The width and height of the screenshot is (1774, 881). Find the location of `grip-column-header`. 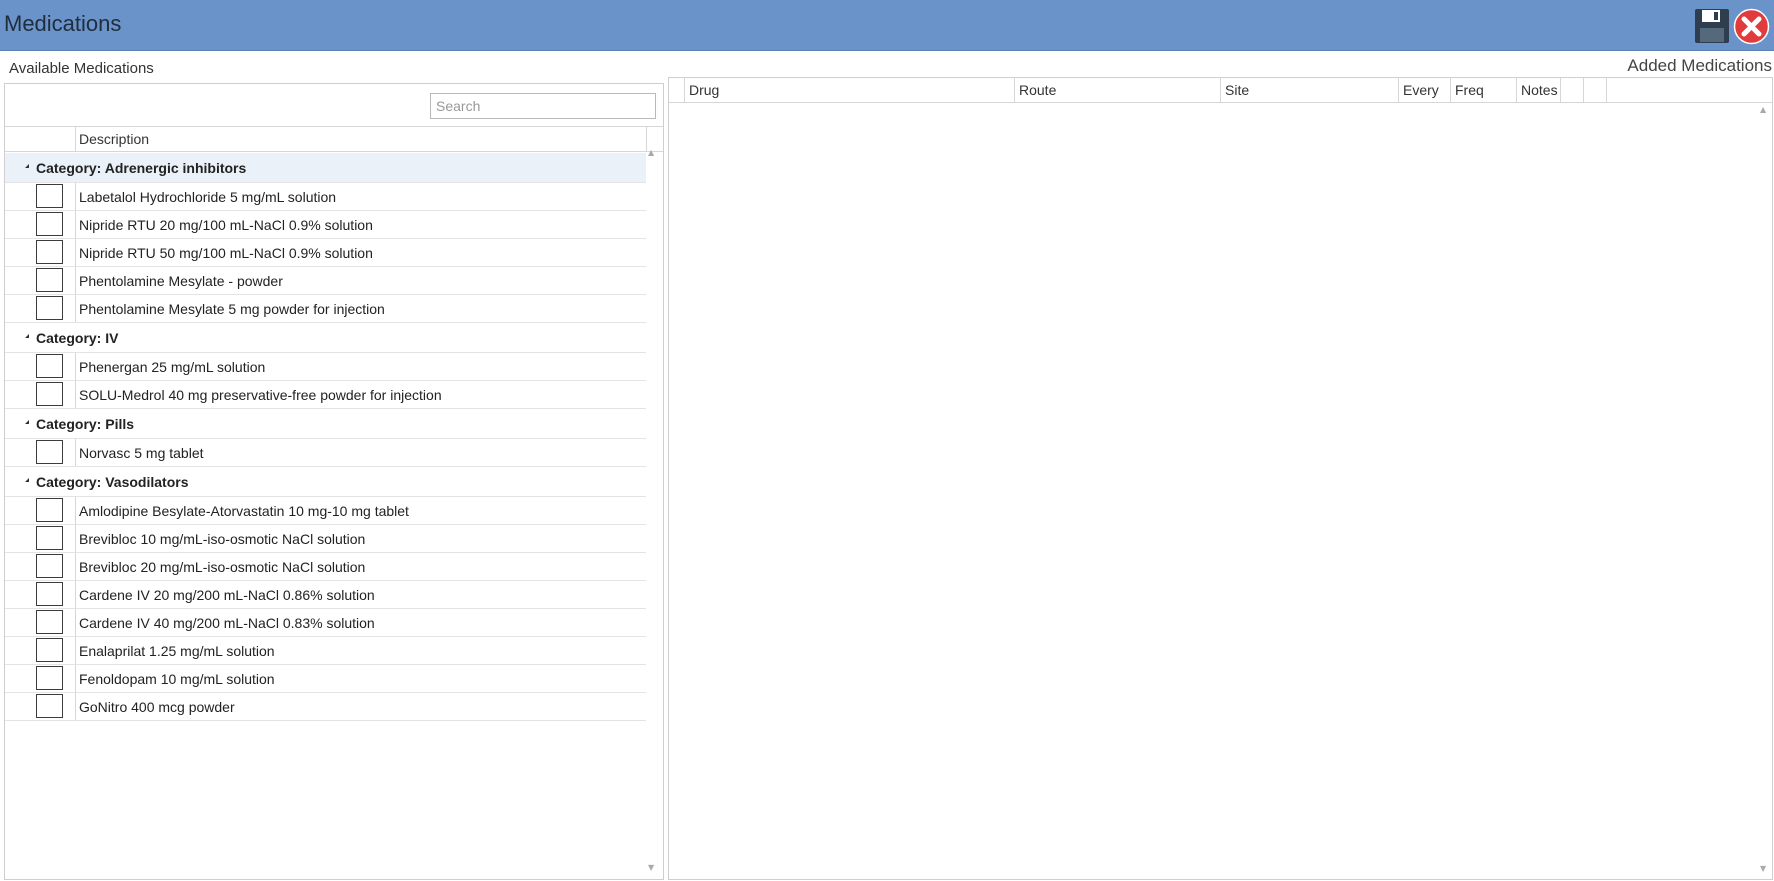

grip-column-header is located at coordinates (676, 90).